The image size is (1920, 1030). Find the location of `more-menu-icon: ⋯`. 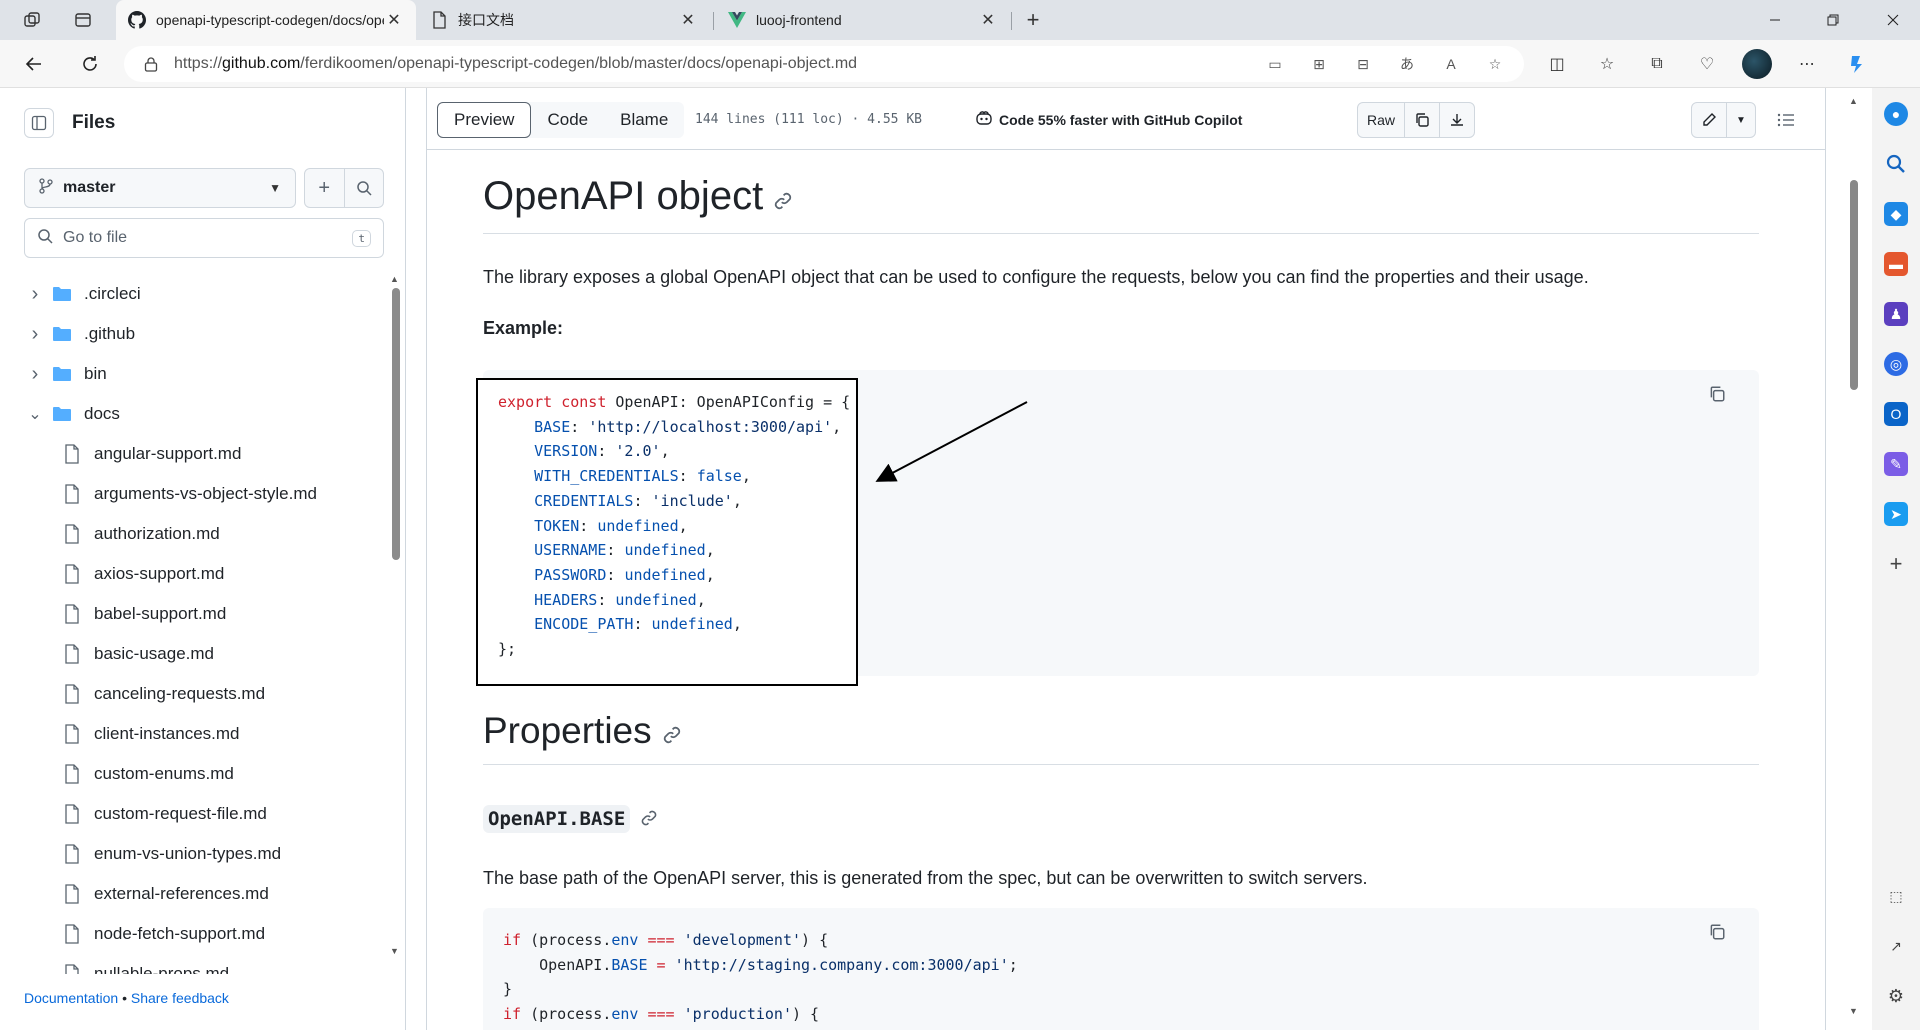

more-menu-icon: ⋯ is located at coordinates (1807, 64).